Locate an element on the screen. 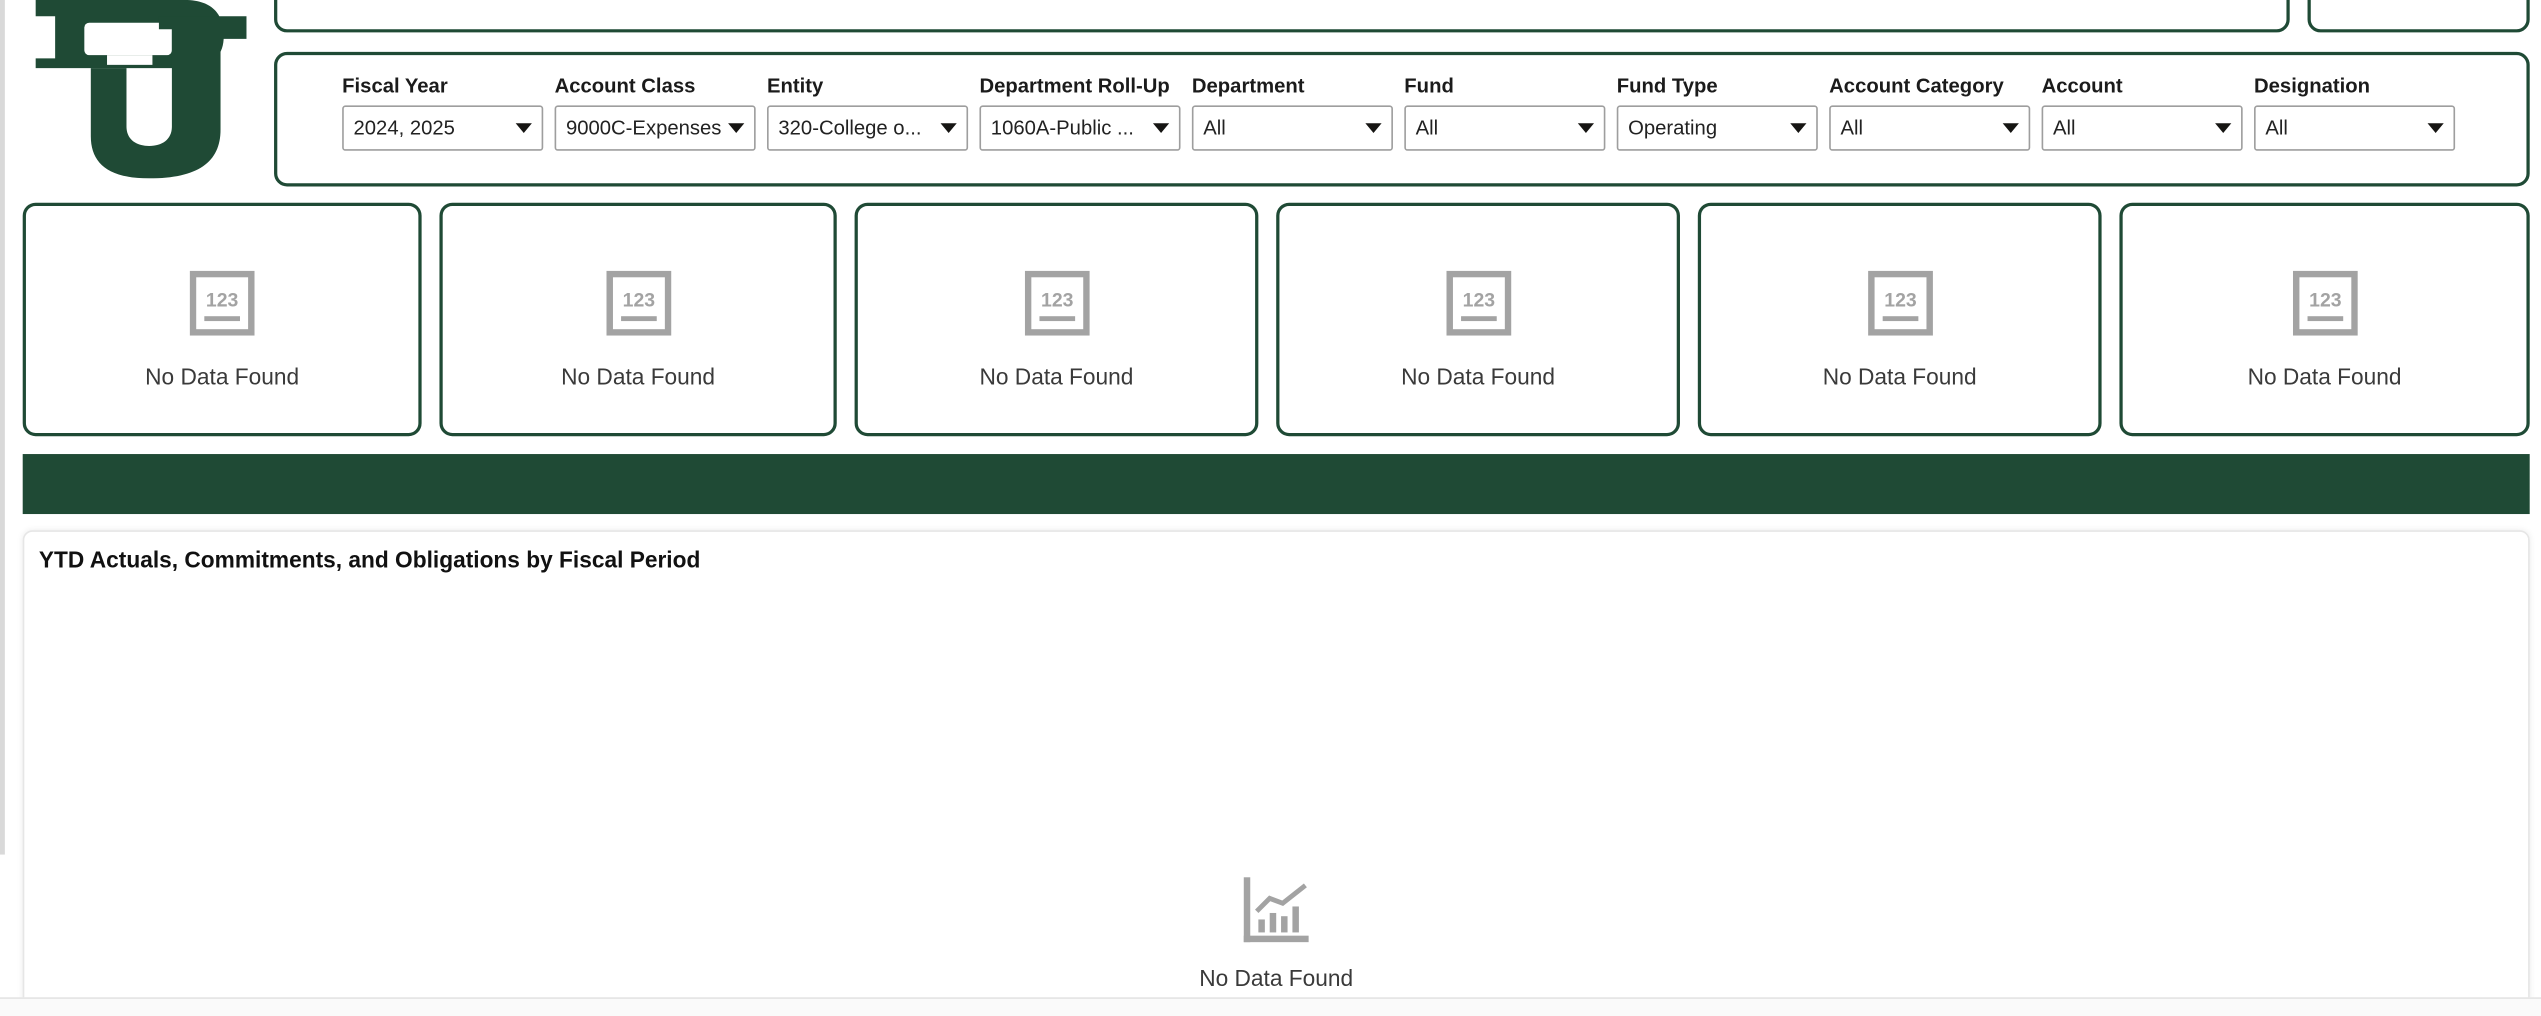 The width and height of the screenshot is (2541, 1016). filter-fund: Fund All is located at coordinates (1505, 112).